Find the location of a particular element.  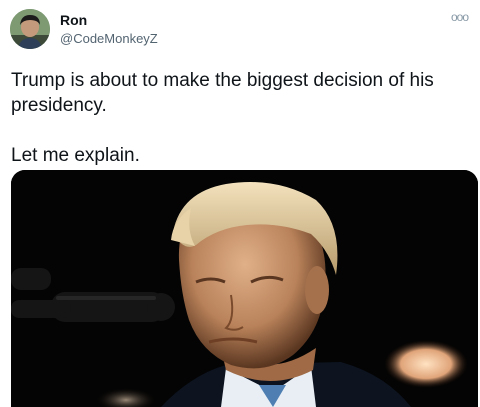

tweet-text-line-2: Let me explain. is located at coordinates (75, 155).